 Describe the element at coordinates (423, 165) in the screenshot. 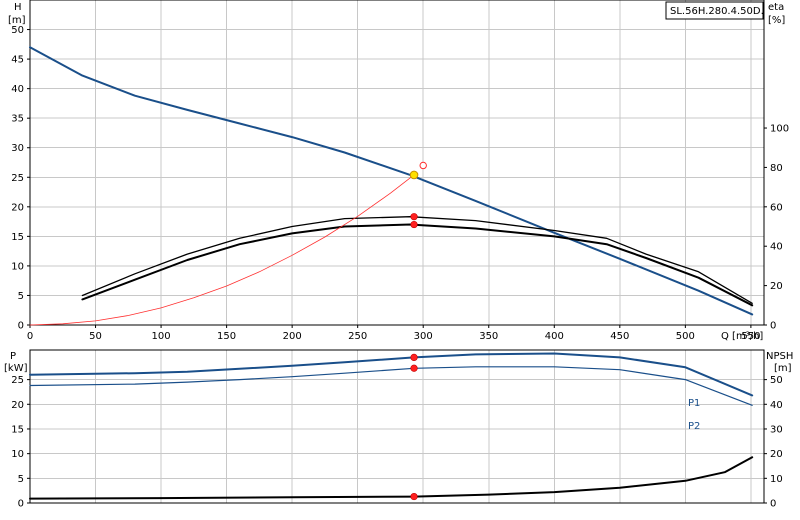

I see `open-point-marker` at that location.